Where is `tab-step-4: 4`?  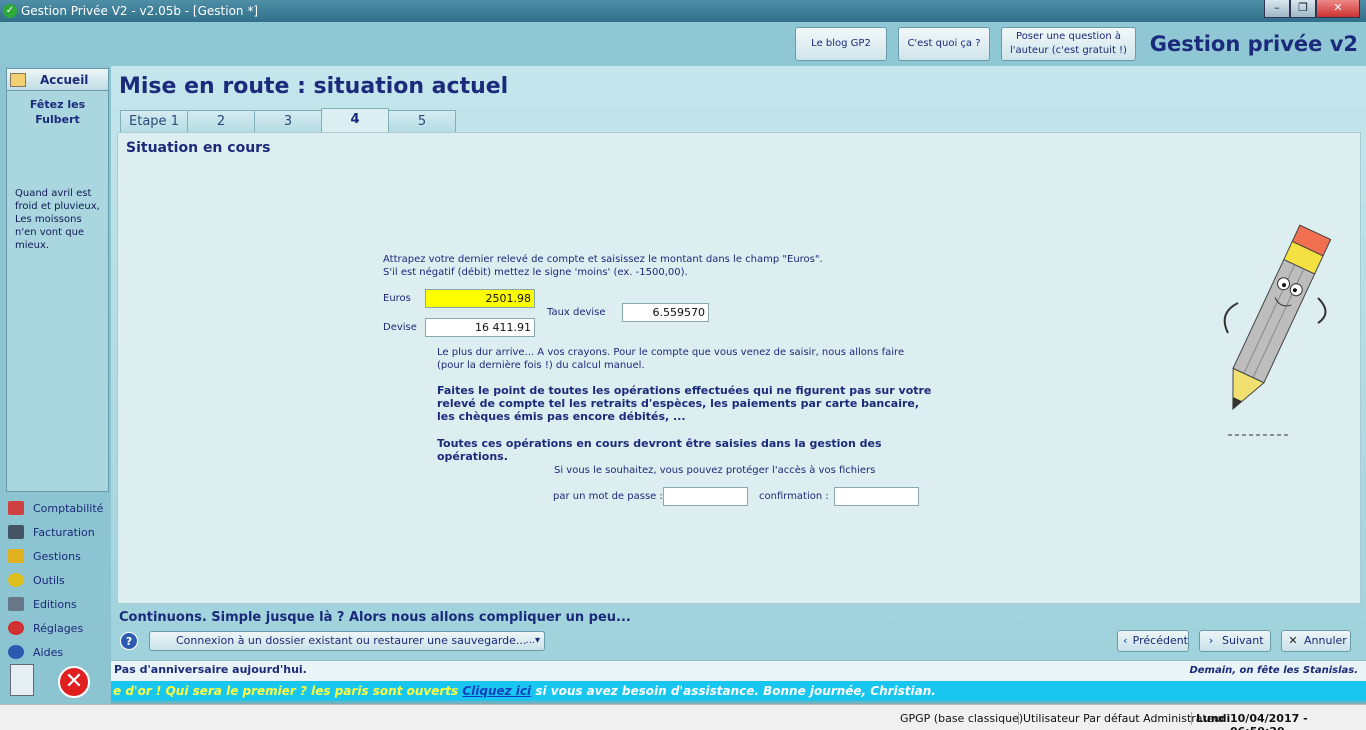 tab-step-4: 4 is located at coordinates (355, 120).